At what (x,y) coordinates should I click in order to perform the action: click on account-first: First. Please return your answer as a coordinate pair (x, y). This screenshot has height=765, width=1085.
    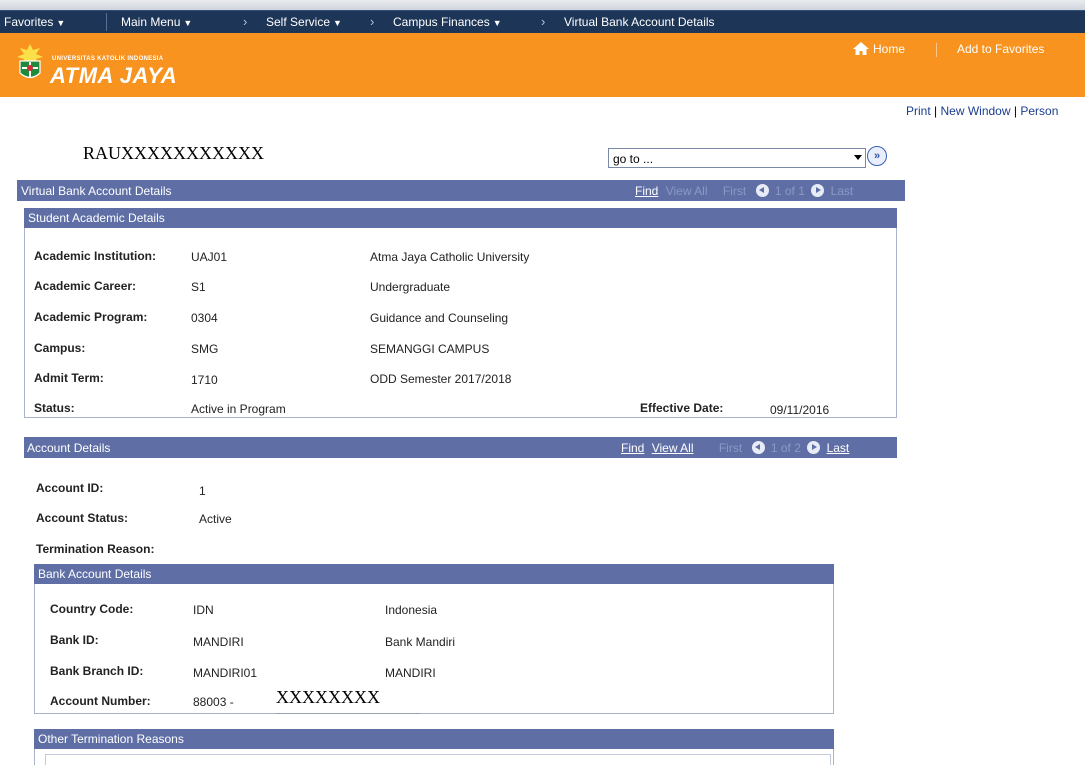
    Looking at the image, I should click on (730, 448).